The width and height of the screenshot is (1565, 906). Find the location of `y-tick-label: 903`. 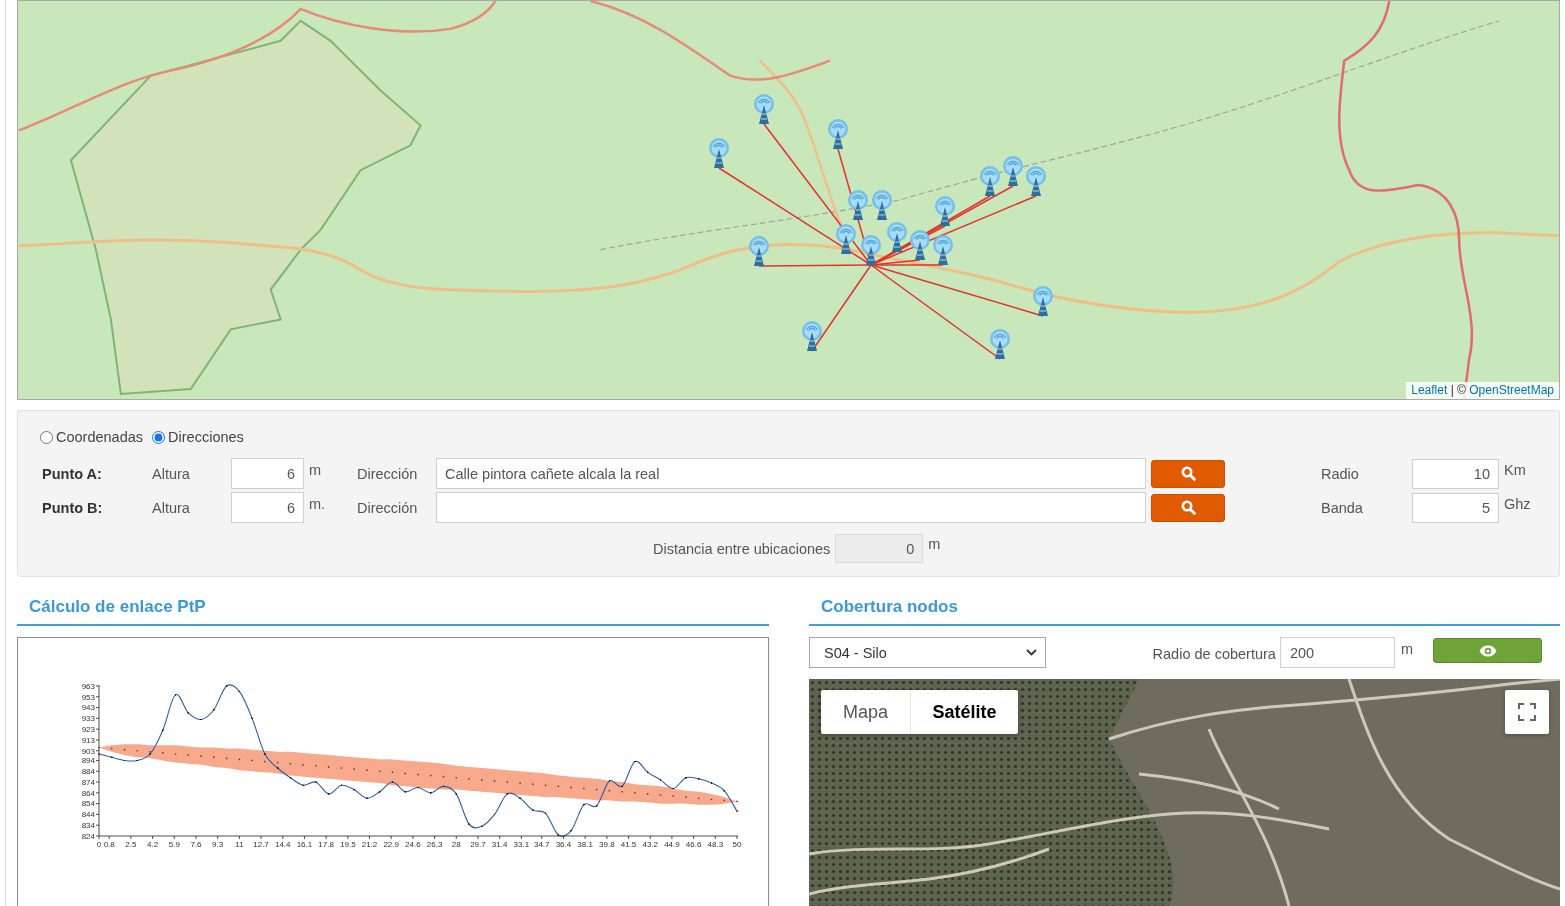

y-tick-label: 903 is located at coordinates (88, 751).